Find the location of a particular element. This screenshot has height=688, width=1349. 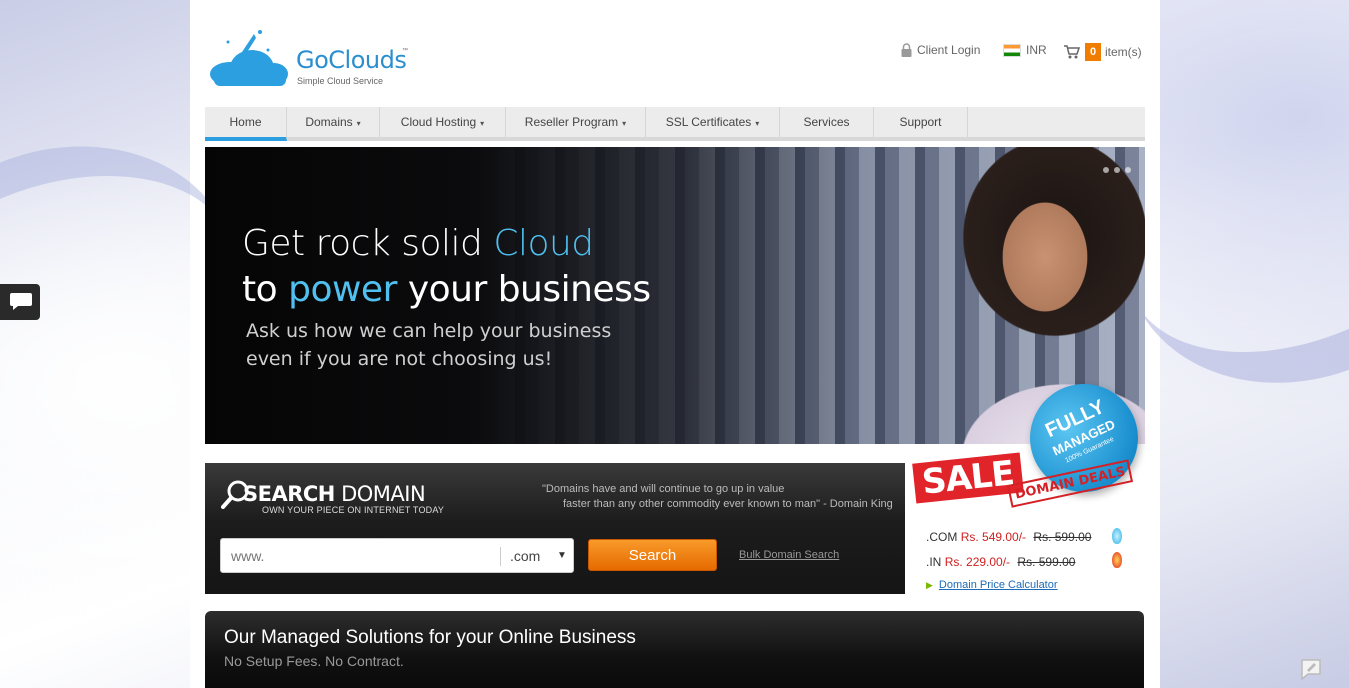

search-button: Search is located at coordinates (652, 555).